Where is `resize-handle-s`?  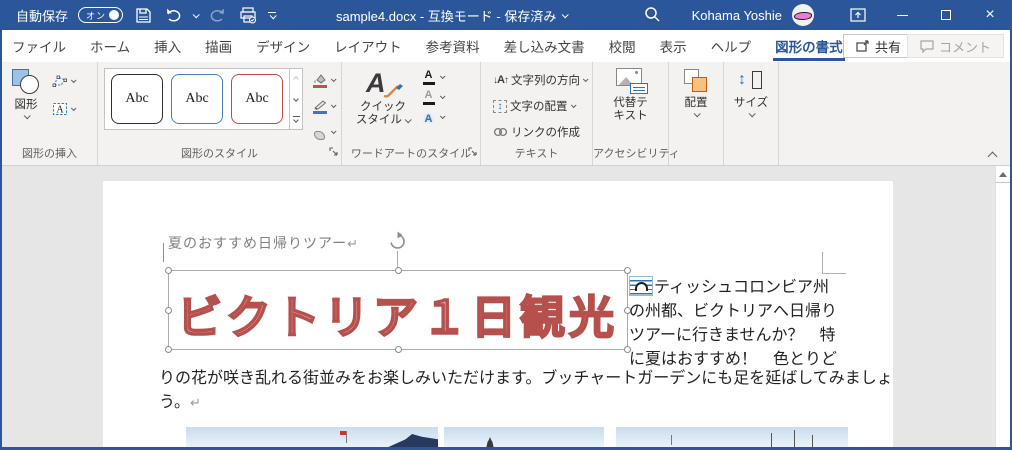 resize-handle-s is located at coordinates (398, 349).